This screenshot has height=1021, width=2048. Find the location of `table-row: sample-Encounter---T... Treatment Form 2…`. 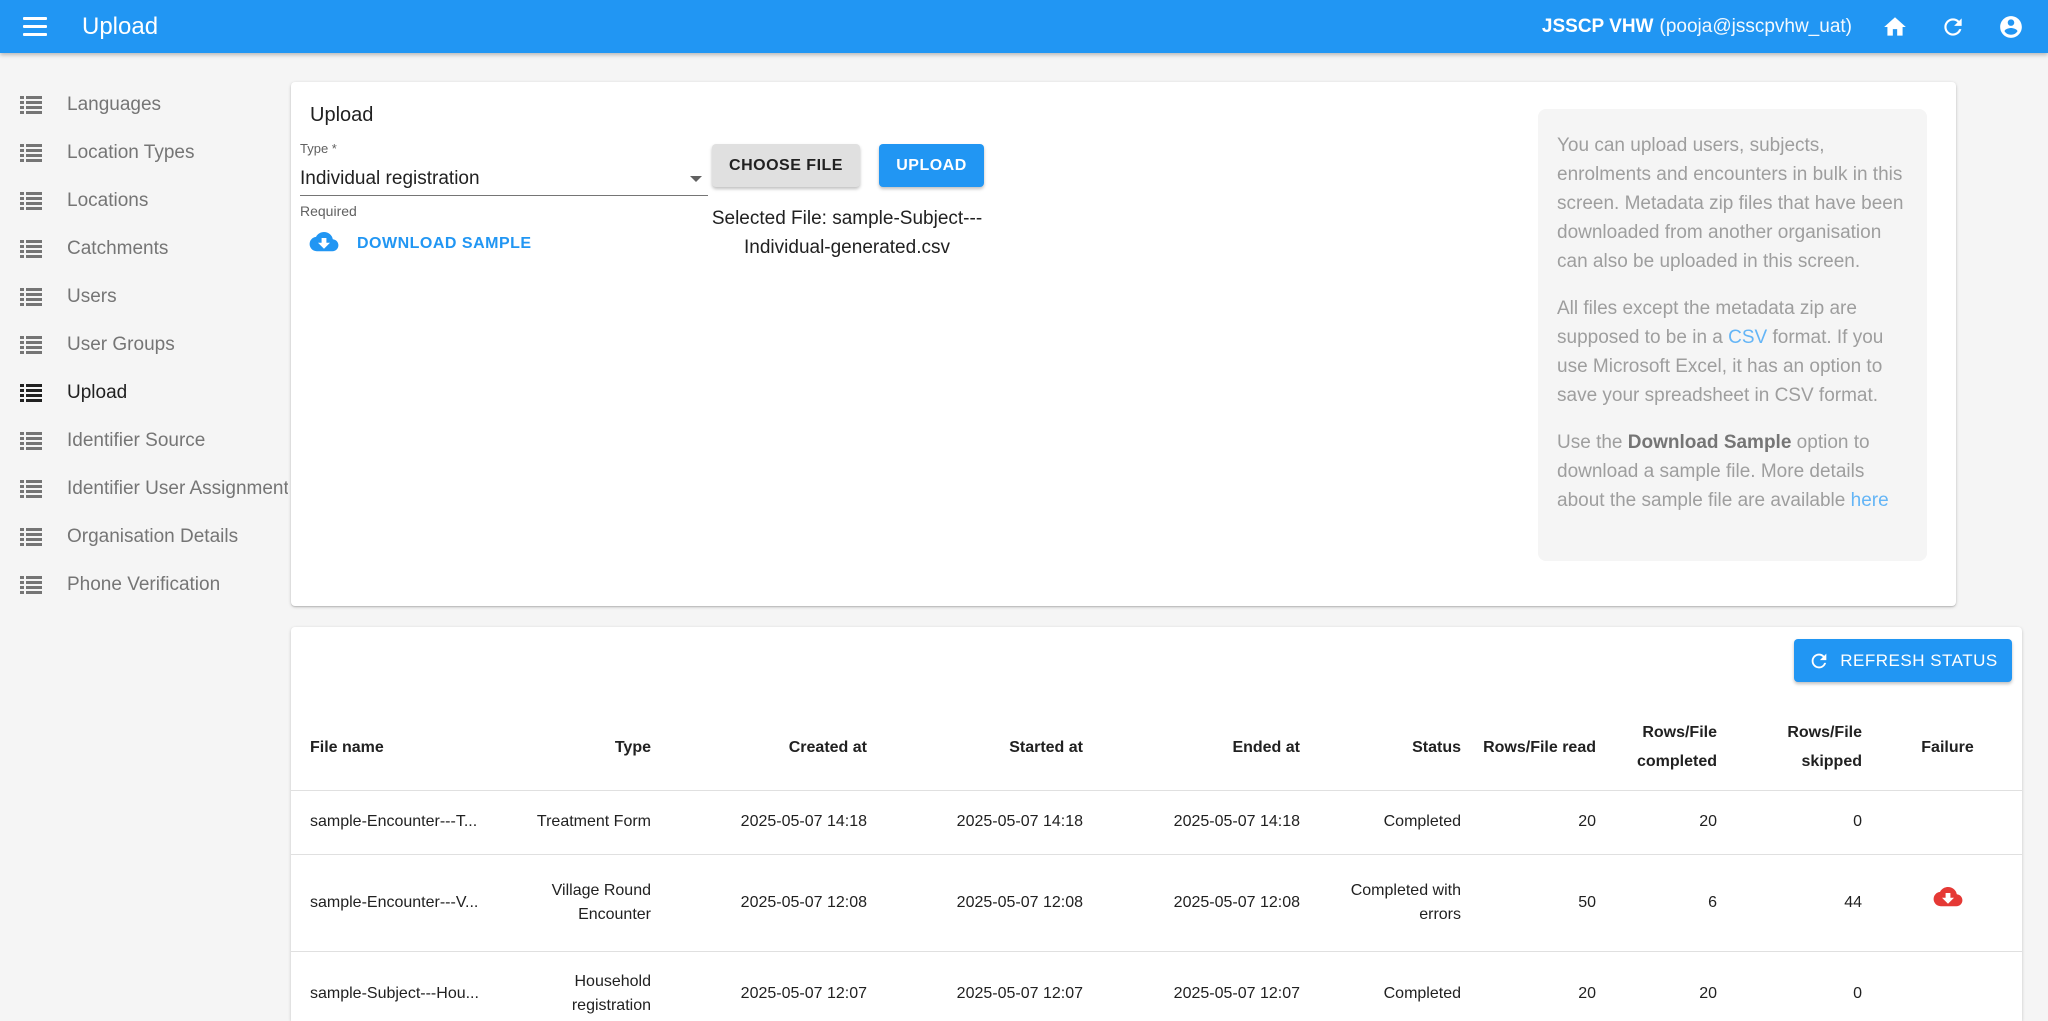

table-row: sample-Encounter---T... Treatment Form 2… is located at coordinates (1156, 822).